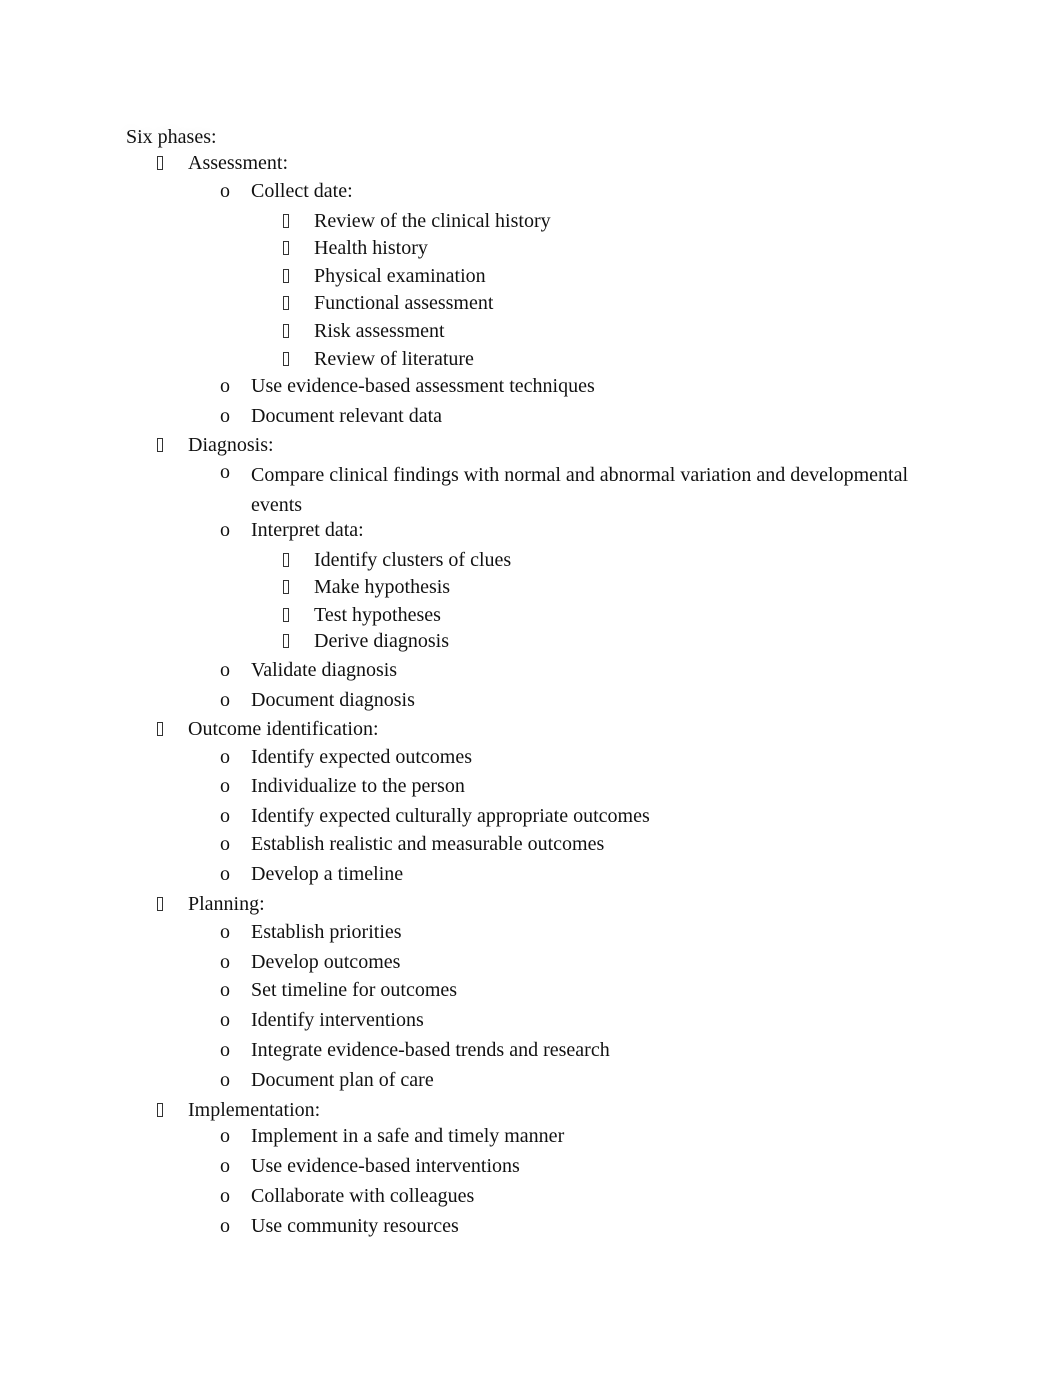 The image size is (1062, 1376). What do you see at coordinates (354, 990) in the screenshot?
I see `list-item-text: Set timeline for outcomes` at bounding box center [354, 990].